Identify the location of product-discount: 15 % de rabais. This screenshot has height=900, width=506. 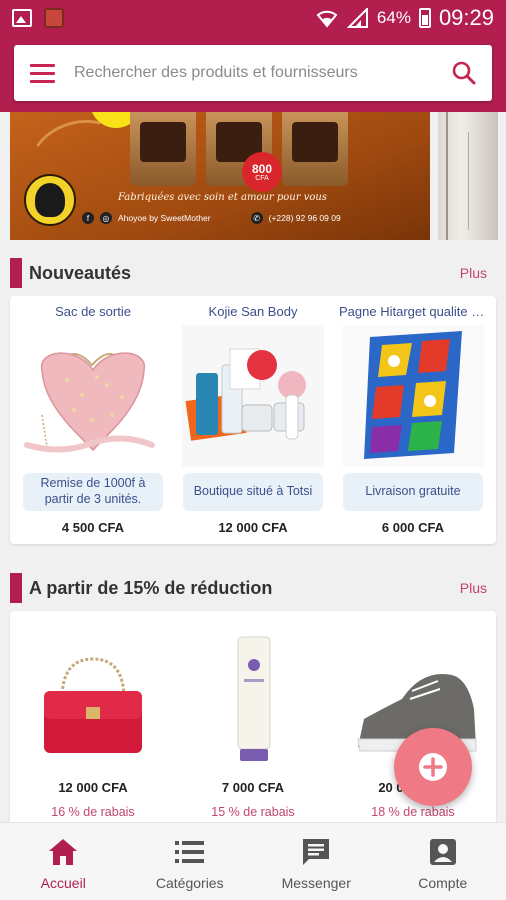
(253, 812).